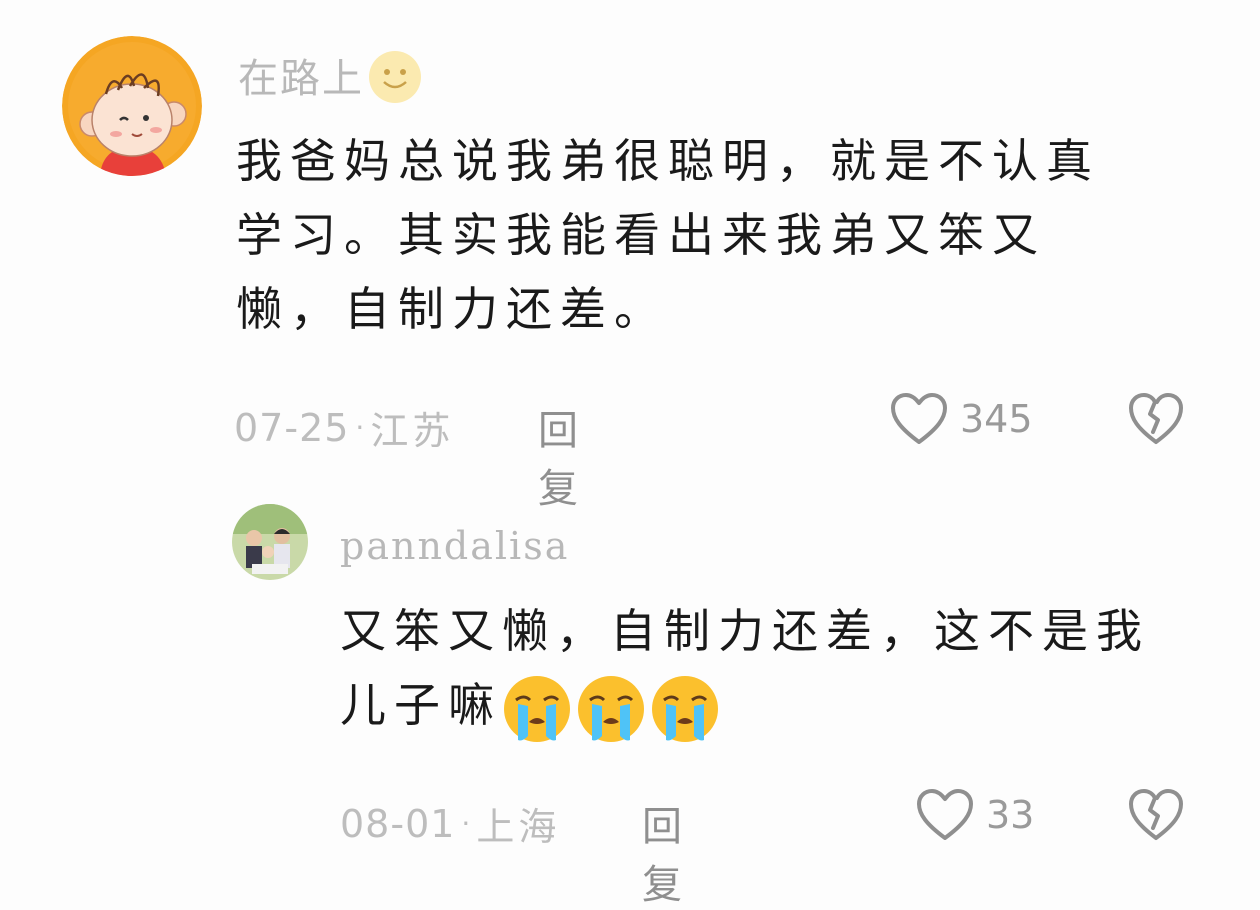 The image size is (1260, 910). What do you see at coordinates (641, 235) in the screenshot?
I see `comment-text-line: 学习。其实我能看出来我弟又笨又` at bounding box center [641, 235].